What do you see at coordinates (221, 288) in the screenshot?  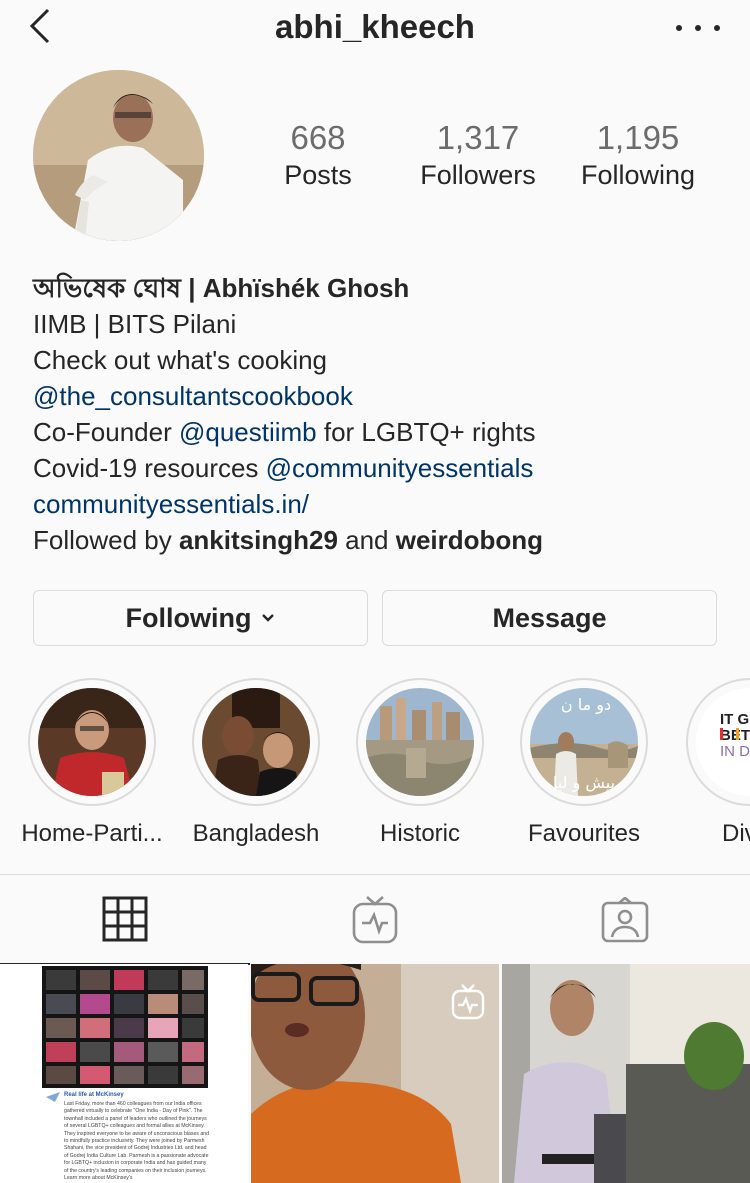 I see `profile-full-name: অভিষেক ঘোষ | Abhïshék Ghosh` at bounding box center [221, 288].